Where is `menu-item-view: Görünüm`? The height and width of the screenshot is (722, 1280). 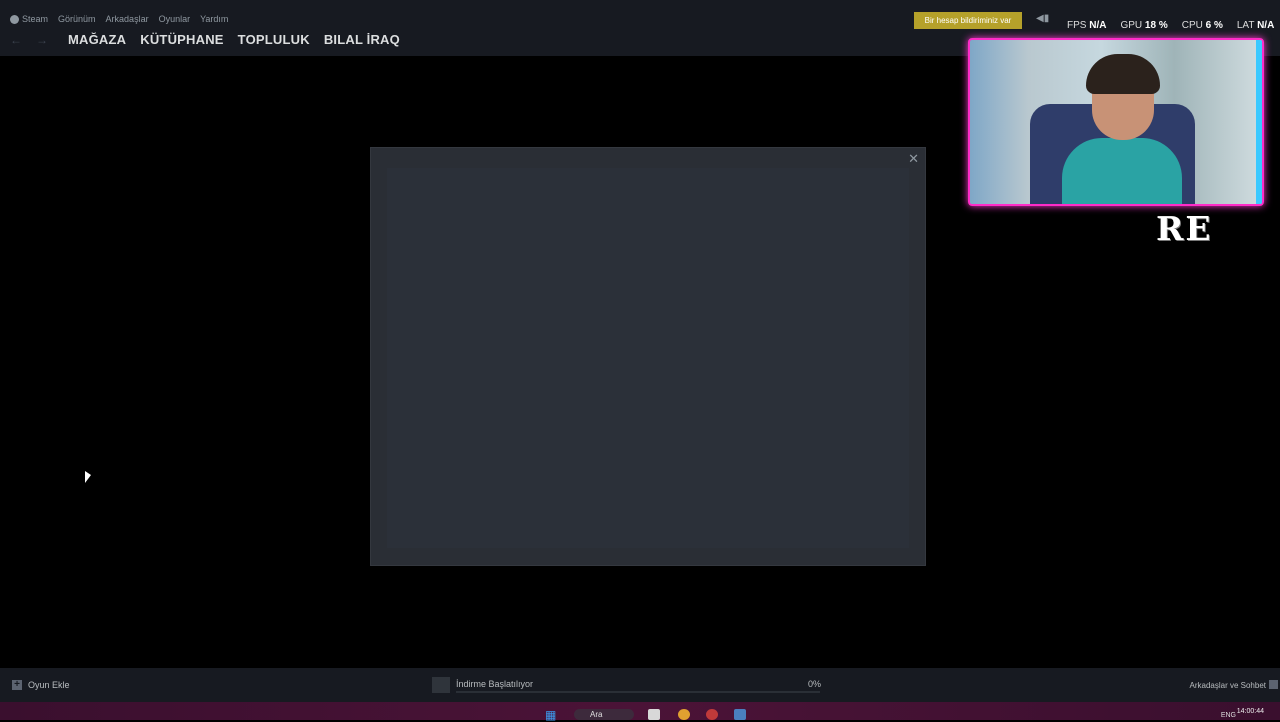 menu-item-view: Görünüm is located at coordinates (77, 19).